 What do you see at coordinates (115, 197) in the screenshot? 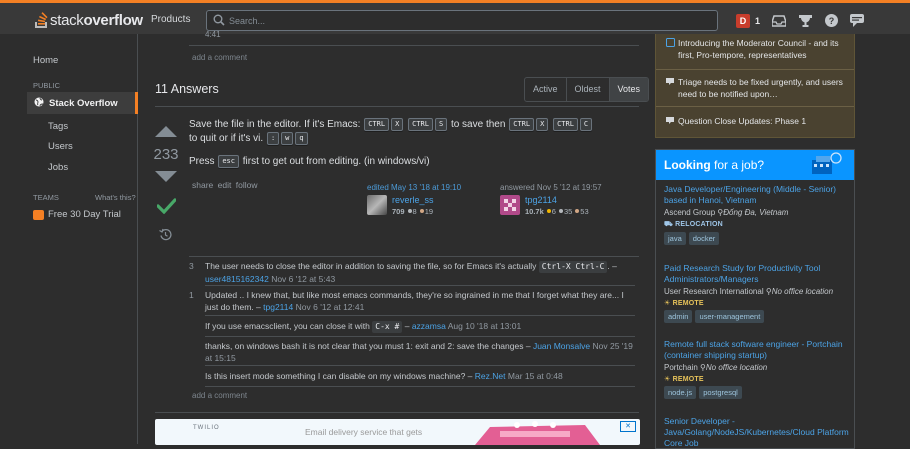
I see `teams-whats-this-link: What's this?` at bounding box center [115, 197].